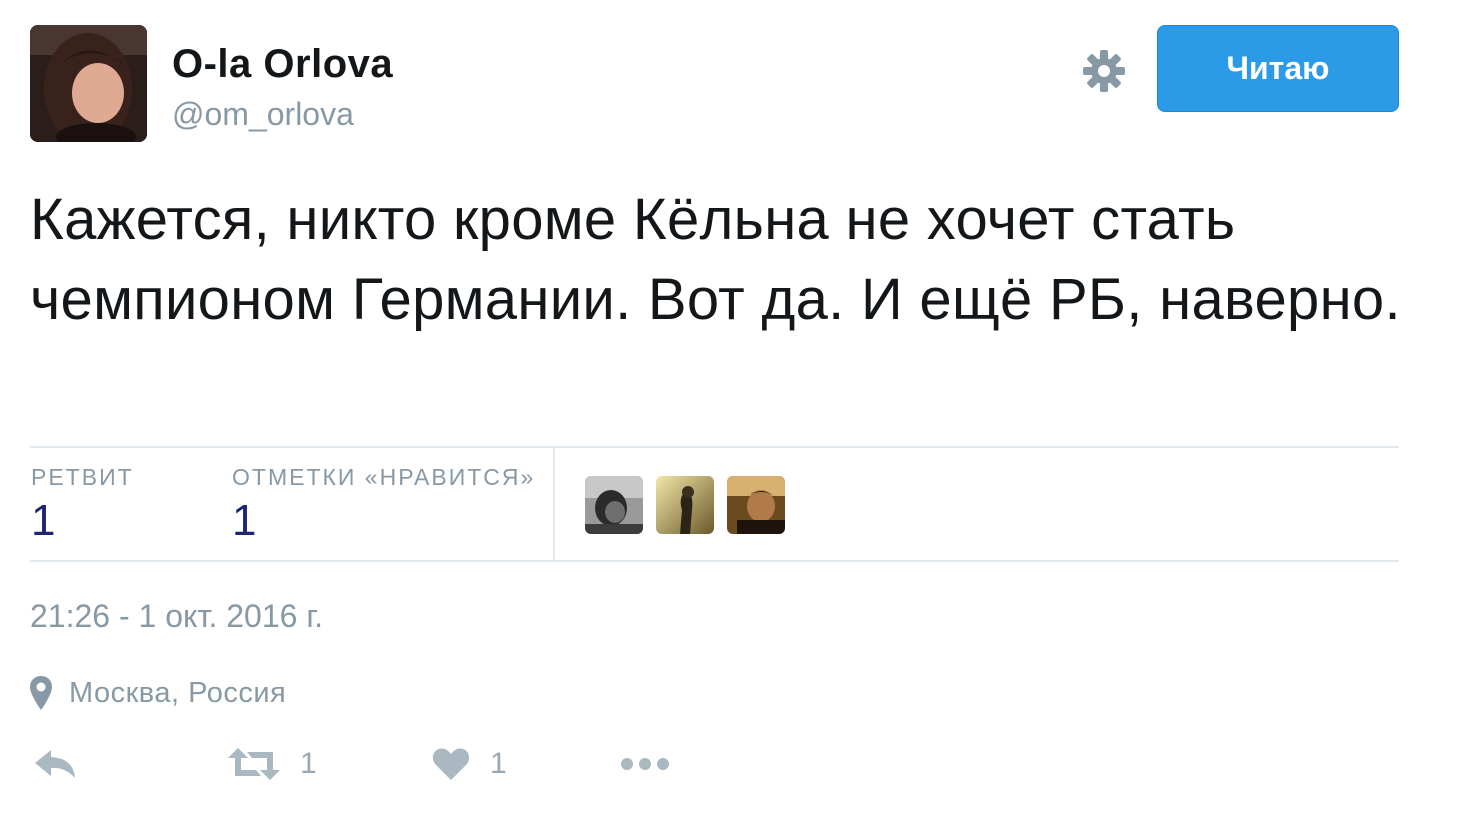 The width and height of the screenshot is (1460, 829). Describe the element at coordinates (554, 503) in the screenshot. I see `stats-vertical-divider` at that location.